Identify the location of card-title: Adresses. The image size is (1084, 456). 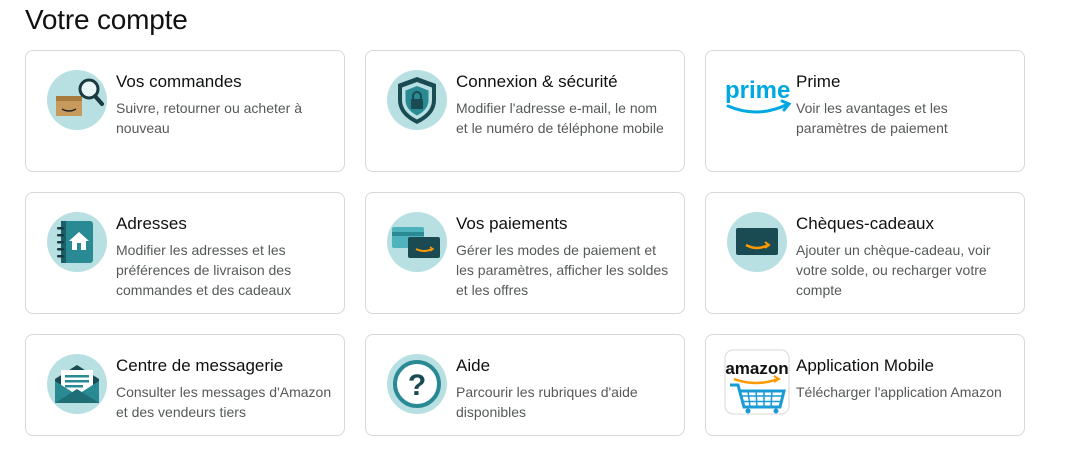
(151, 223).